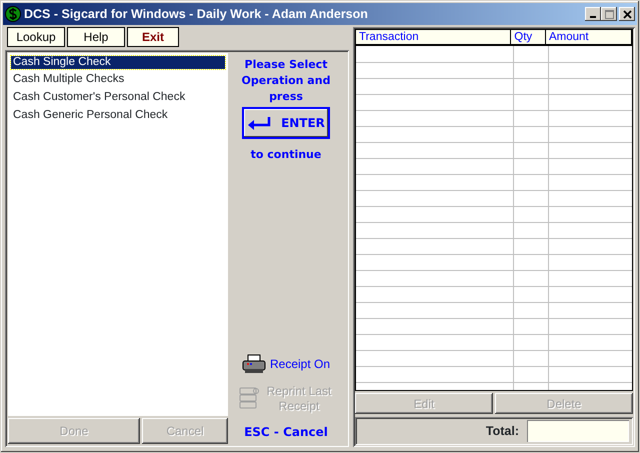 The height and width of the screenshot is (453, 640). I want to click on list-item: Cash Multiple Checks, so click(68, 79).